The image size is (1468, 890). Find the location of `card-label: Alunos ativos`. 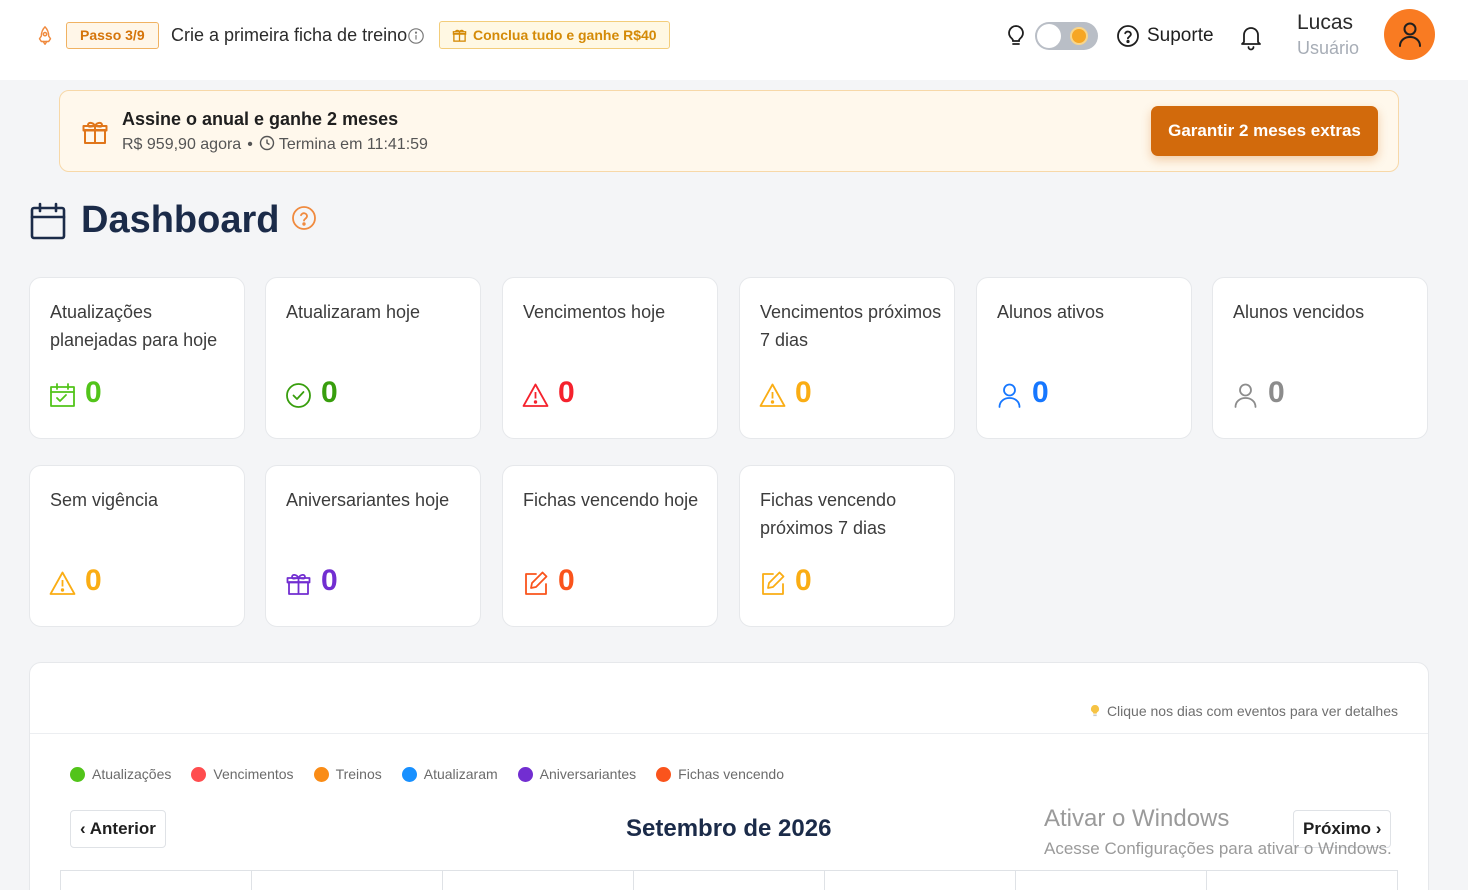

card-label: Alunos ativos is located at coordinates (1051, 312).